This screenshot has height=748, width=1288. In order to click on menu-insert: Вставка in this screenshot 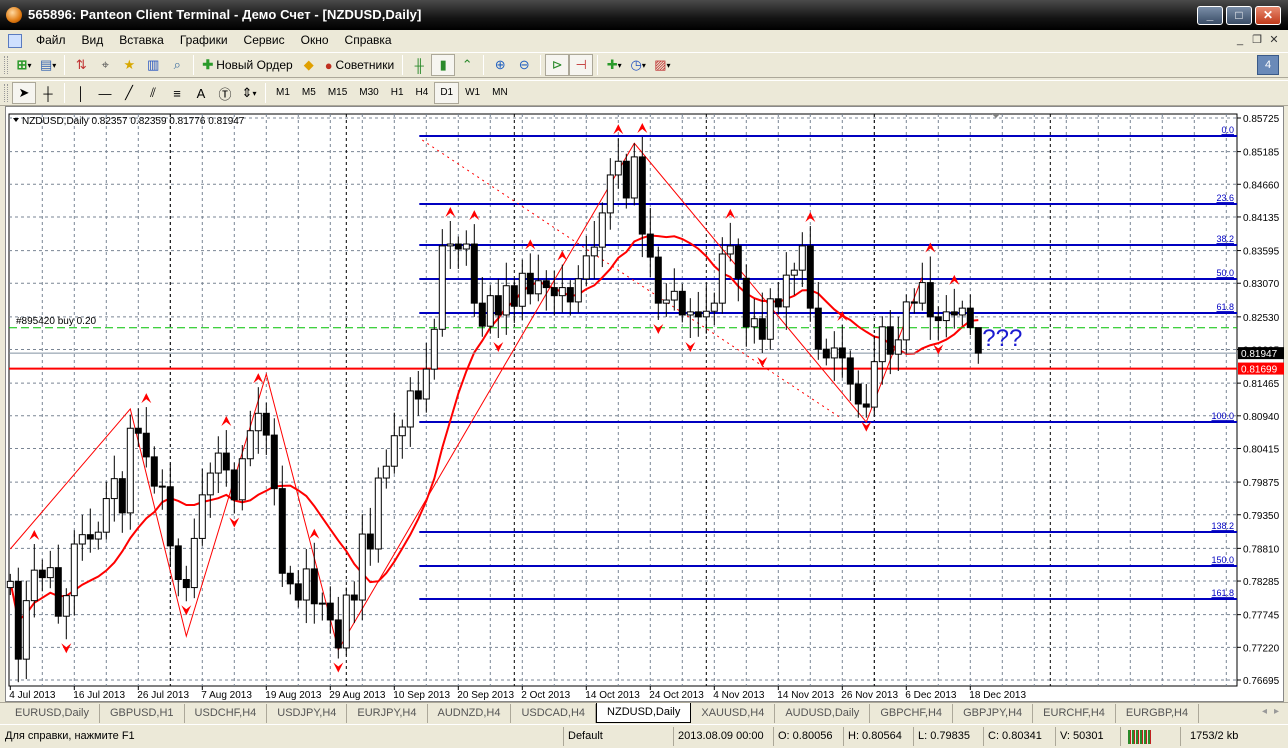, I will do `click(141, 40)`.